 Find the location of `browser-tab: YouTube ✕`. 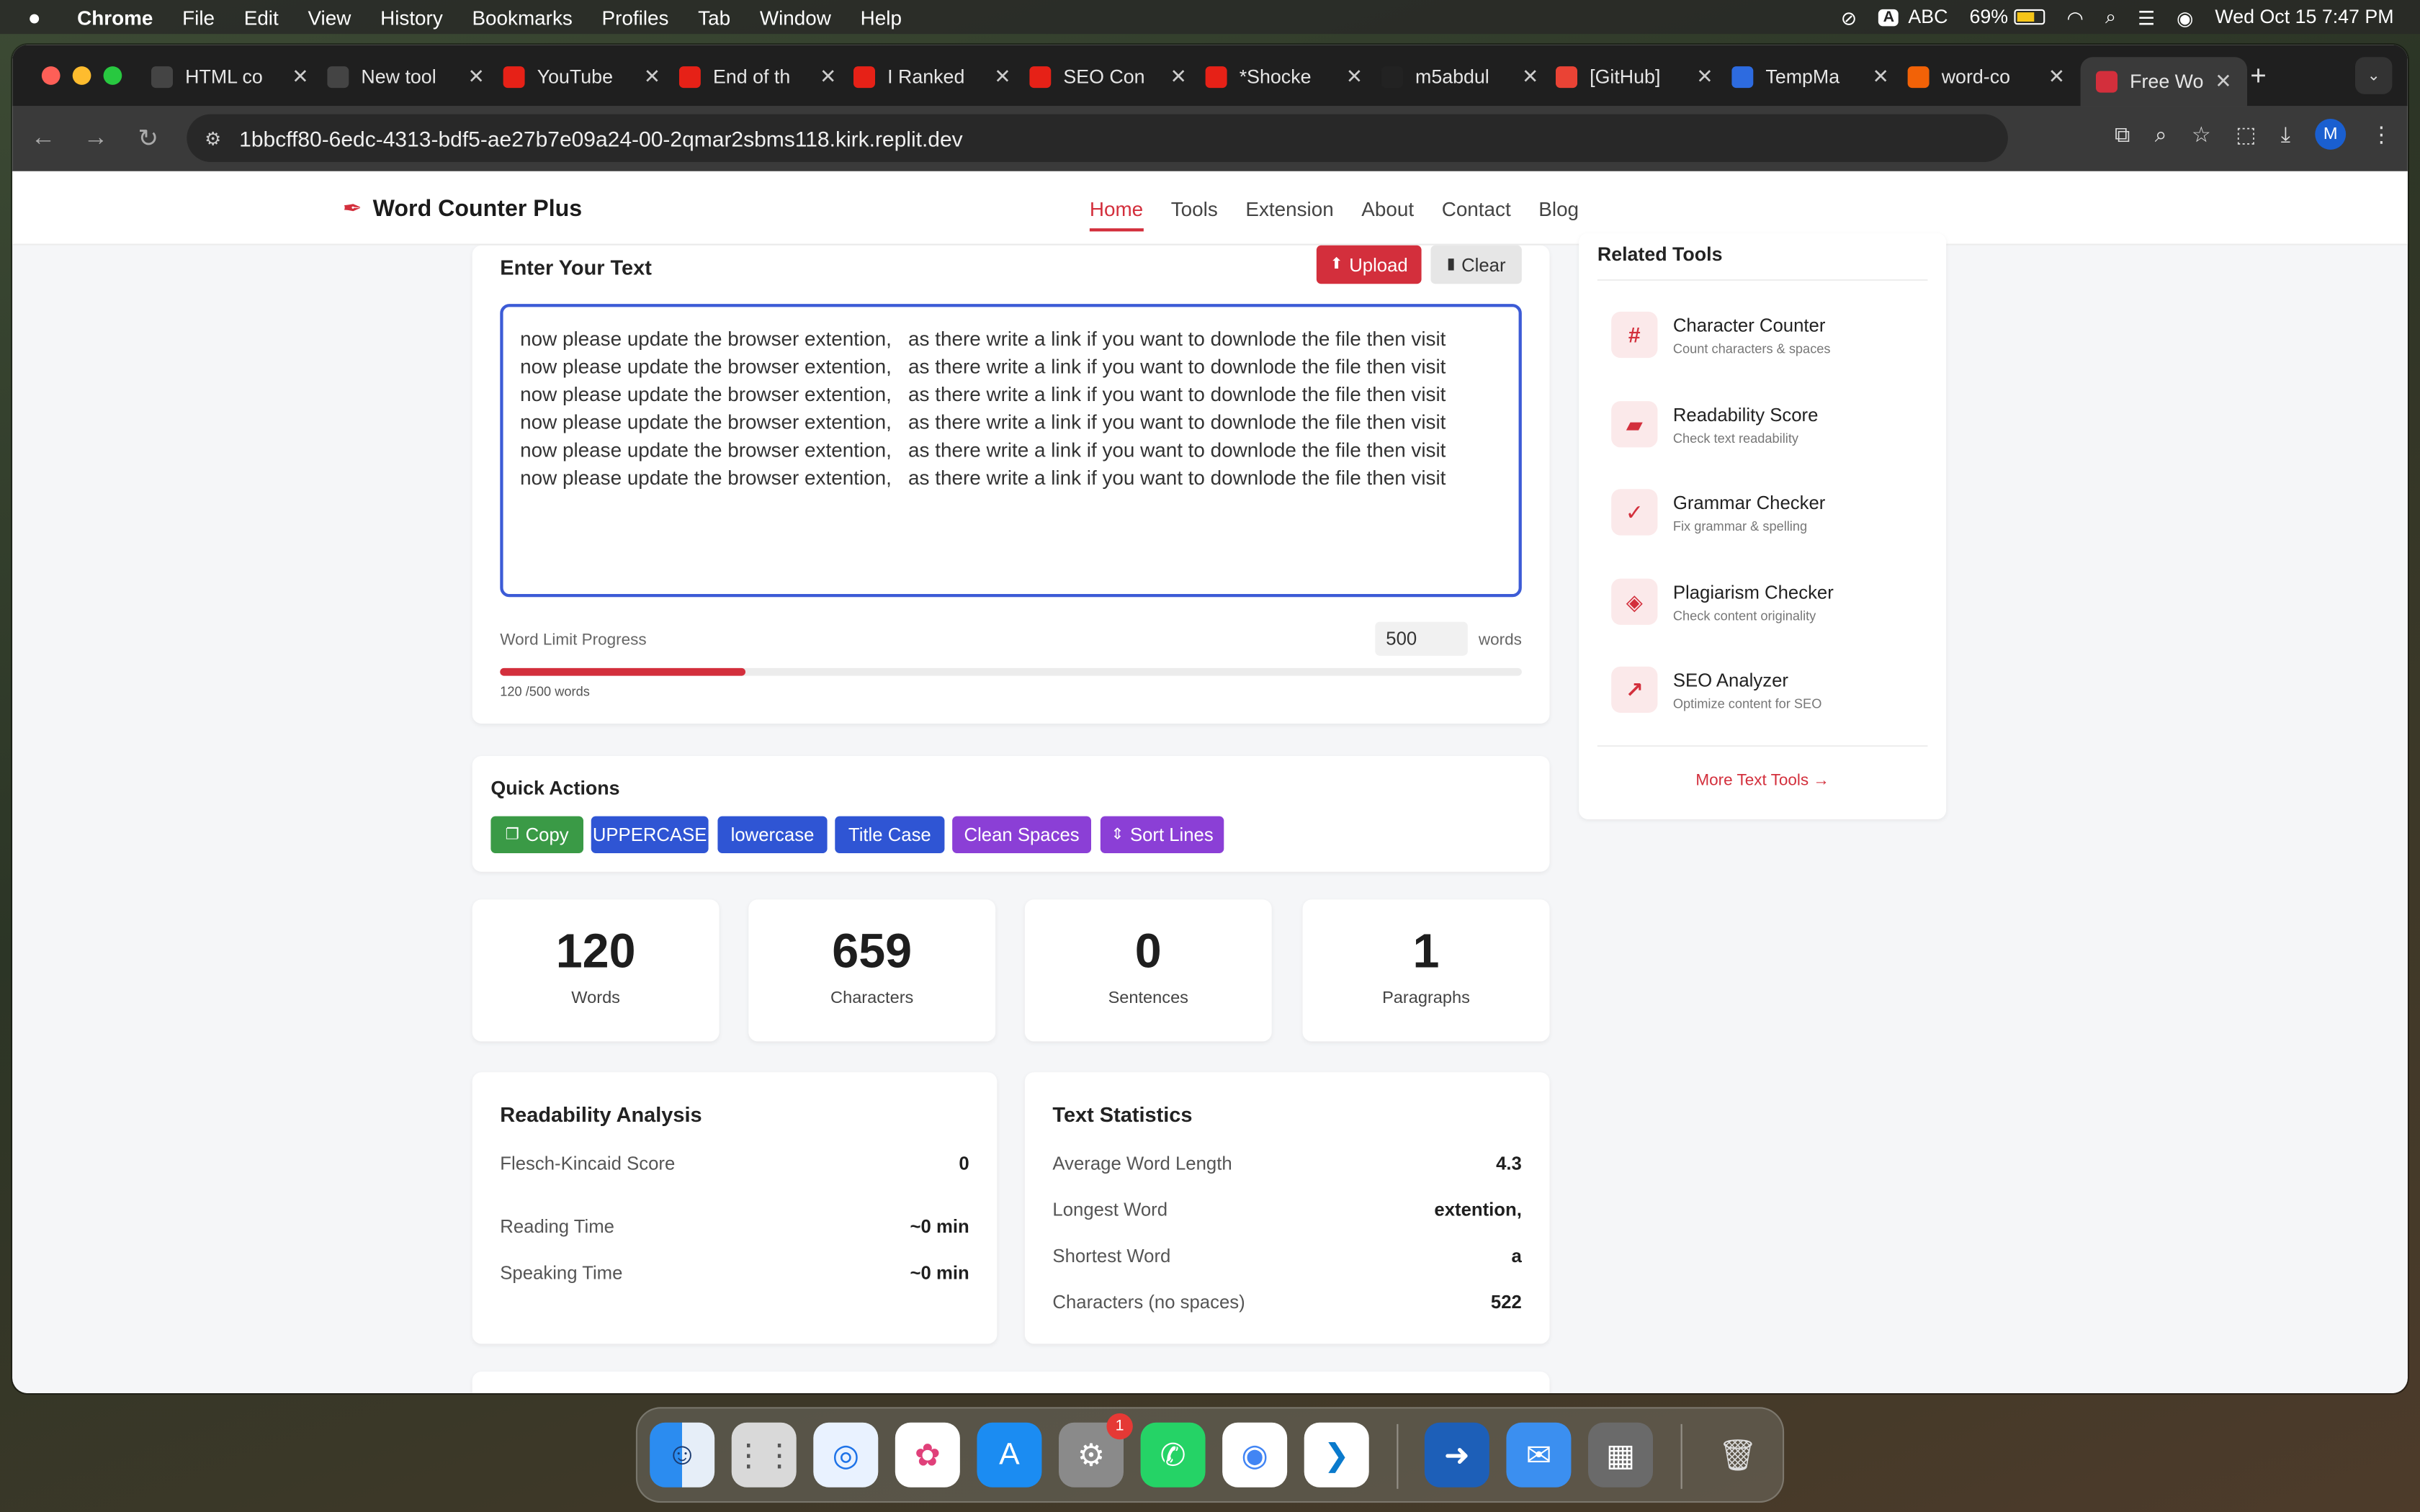

browser-tab: YouTube ✕ is located at coordinates (581, 77).